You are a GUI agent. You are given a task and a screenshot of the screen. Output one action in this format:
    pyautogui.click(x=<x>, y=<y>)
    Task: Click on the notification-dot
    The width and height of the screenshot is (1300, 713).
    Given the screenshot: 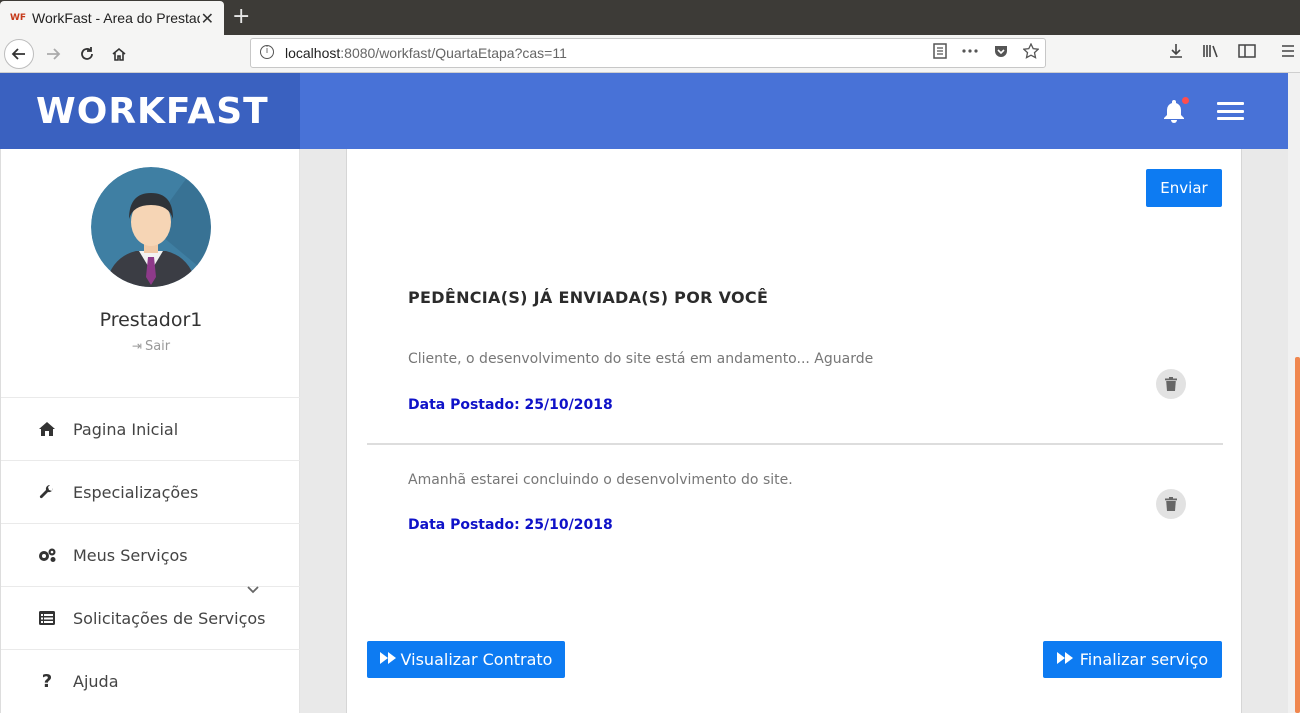 What is the action you would take?
    pyautogui.click(x=1185, y=100)
    